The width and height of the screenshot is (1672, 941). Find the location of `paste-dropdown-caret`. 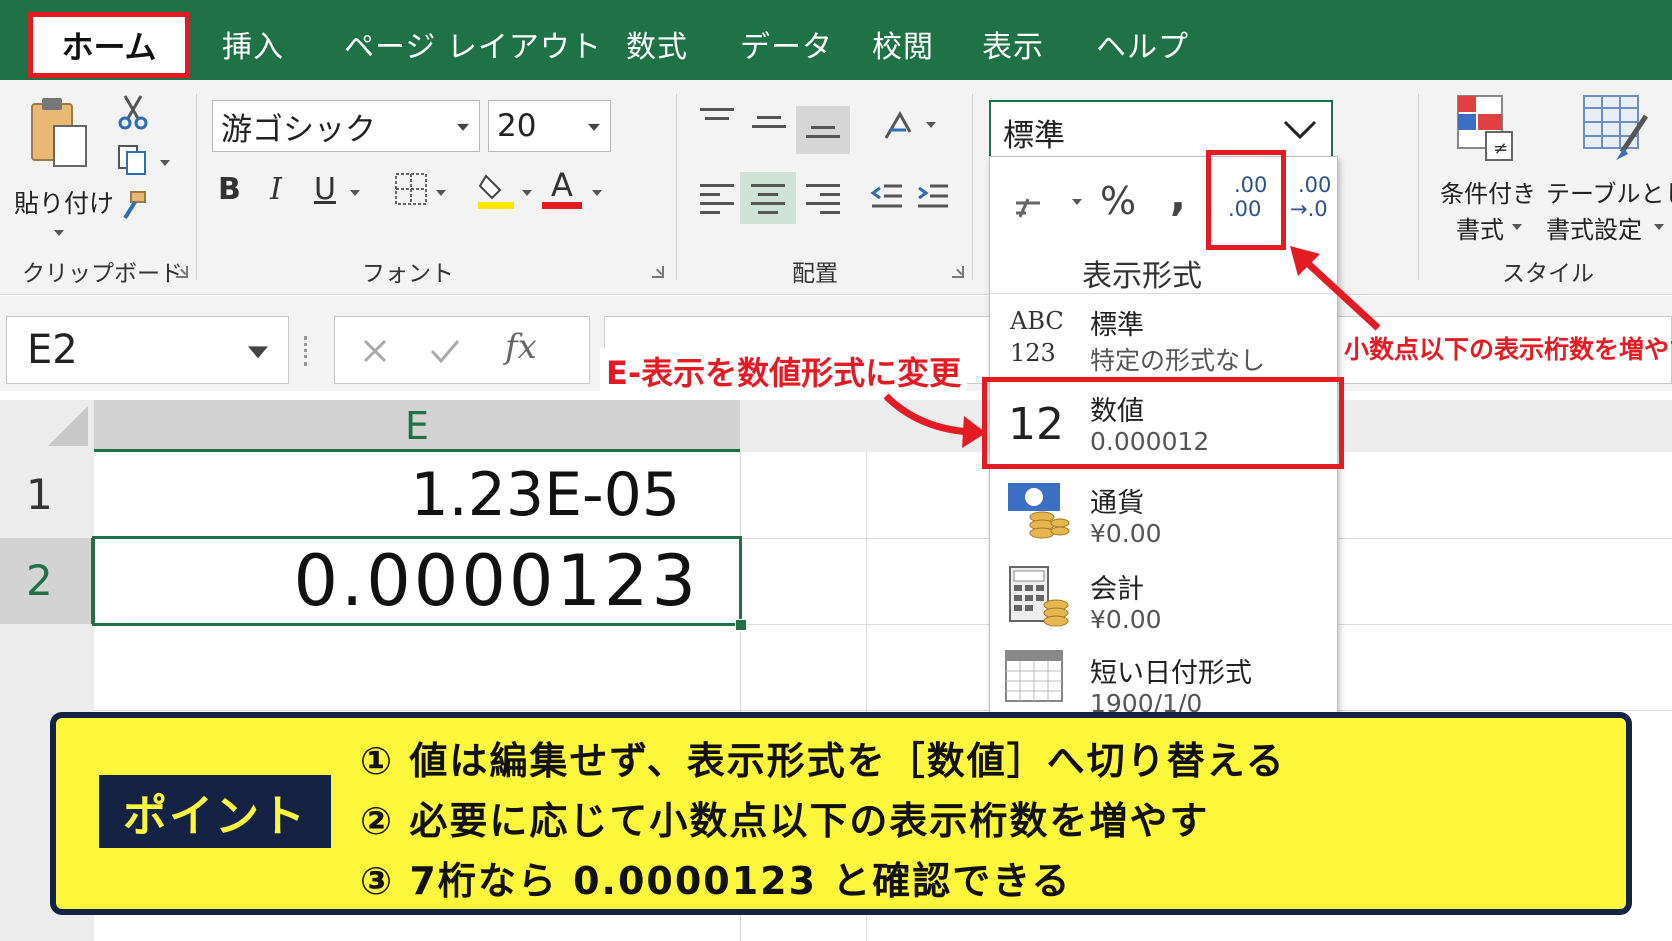

paste-dropdown-caret is located at coordinates (59, 233).